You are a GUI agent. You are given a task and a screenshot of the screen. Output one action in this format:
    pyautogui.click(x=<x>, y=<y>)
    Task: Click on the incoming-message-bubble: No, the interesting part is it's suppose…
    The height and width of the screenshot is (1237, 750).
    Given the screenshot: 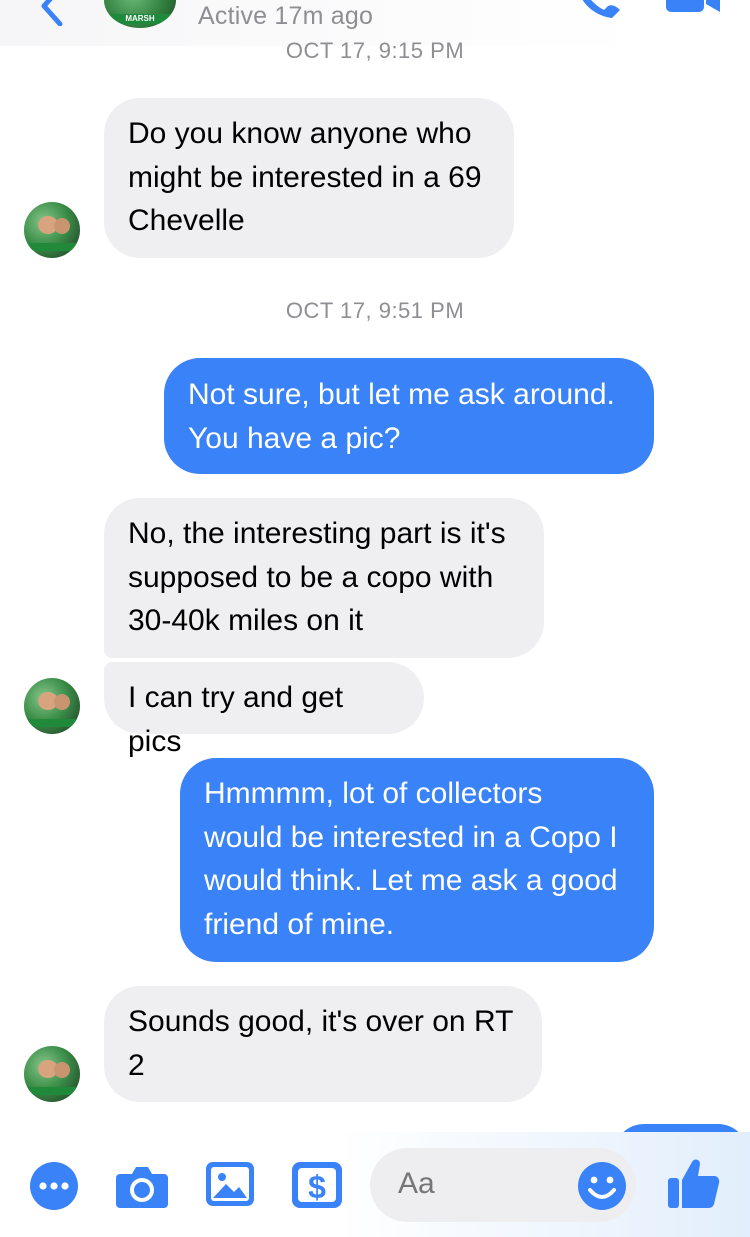 What is the action you would take?
    pyautogui.click(x=324, y=578)
    